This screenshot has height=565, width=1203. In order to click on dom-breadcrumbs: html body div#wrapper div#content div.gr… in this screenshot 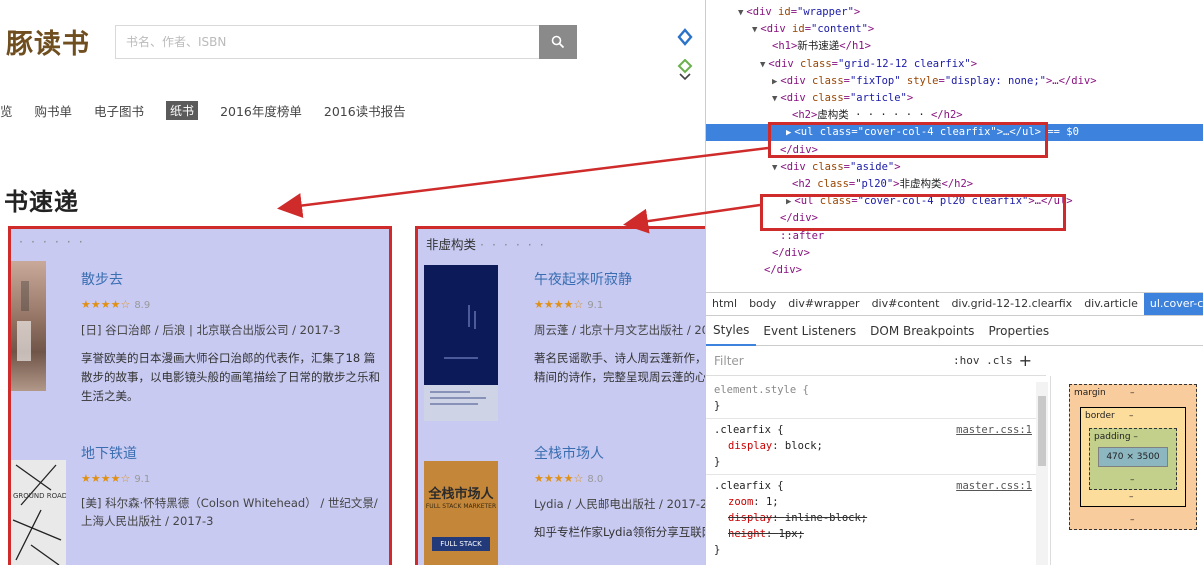, I will do `click(954, 304)`.